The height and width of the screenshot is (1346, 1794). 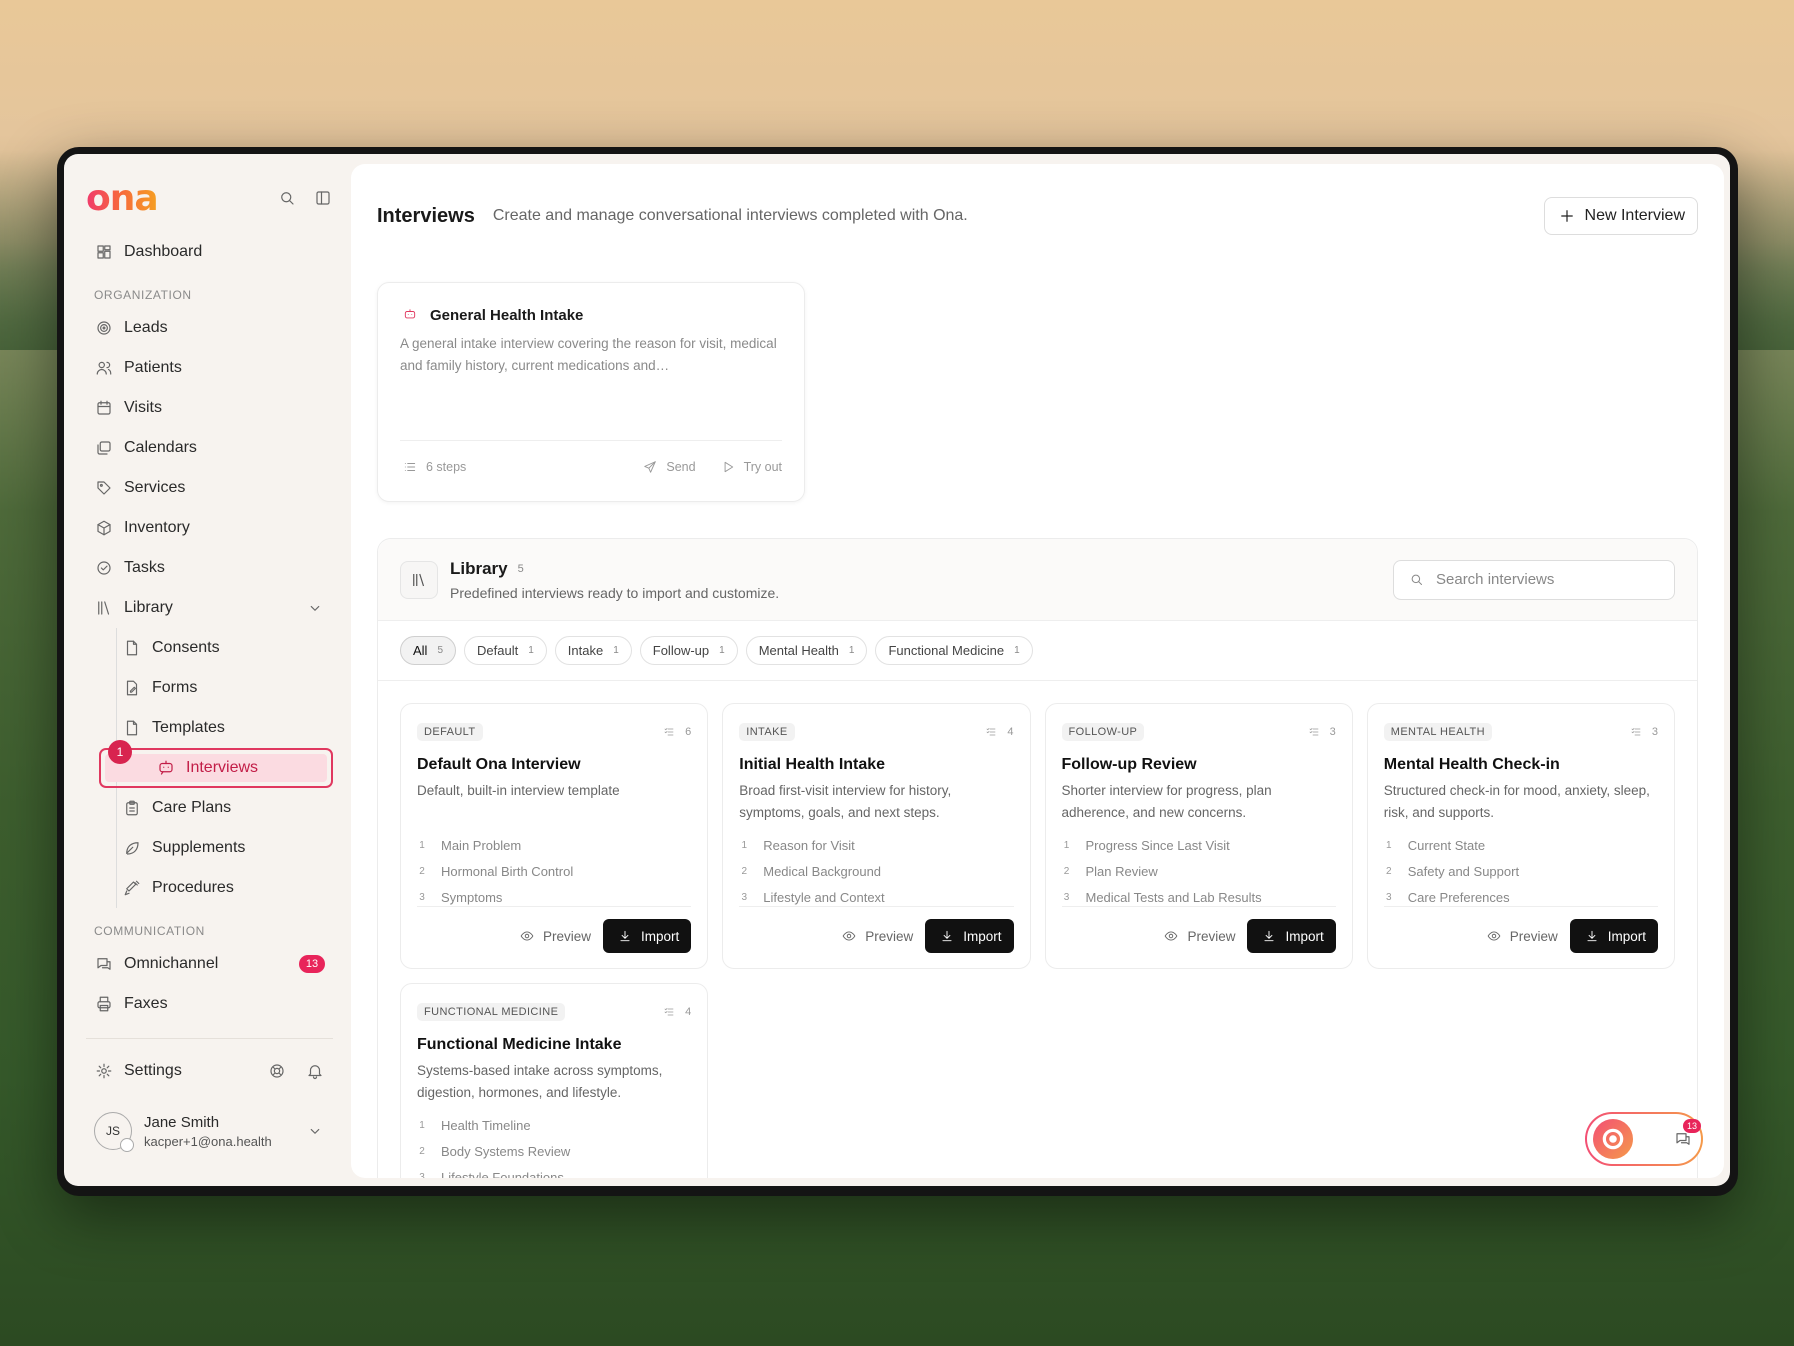 I want to click on messages-icon: 13, so click(x=1687, y=1134).